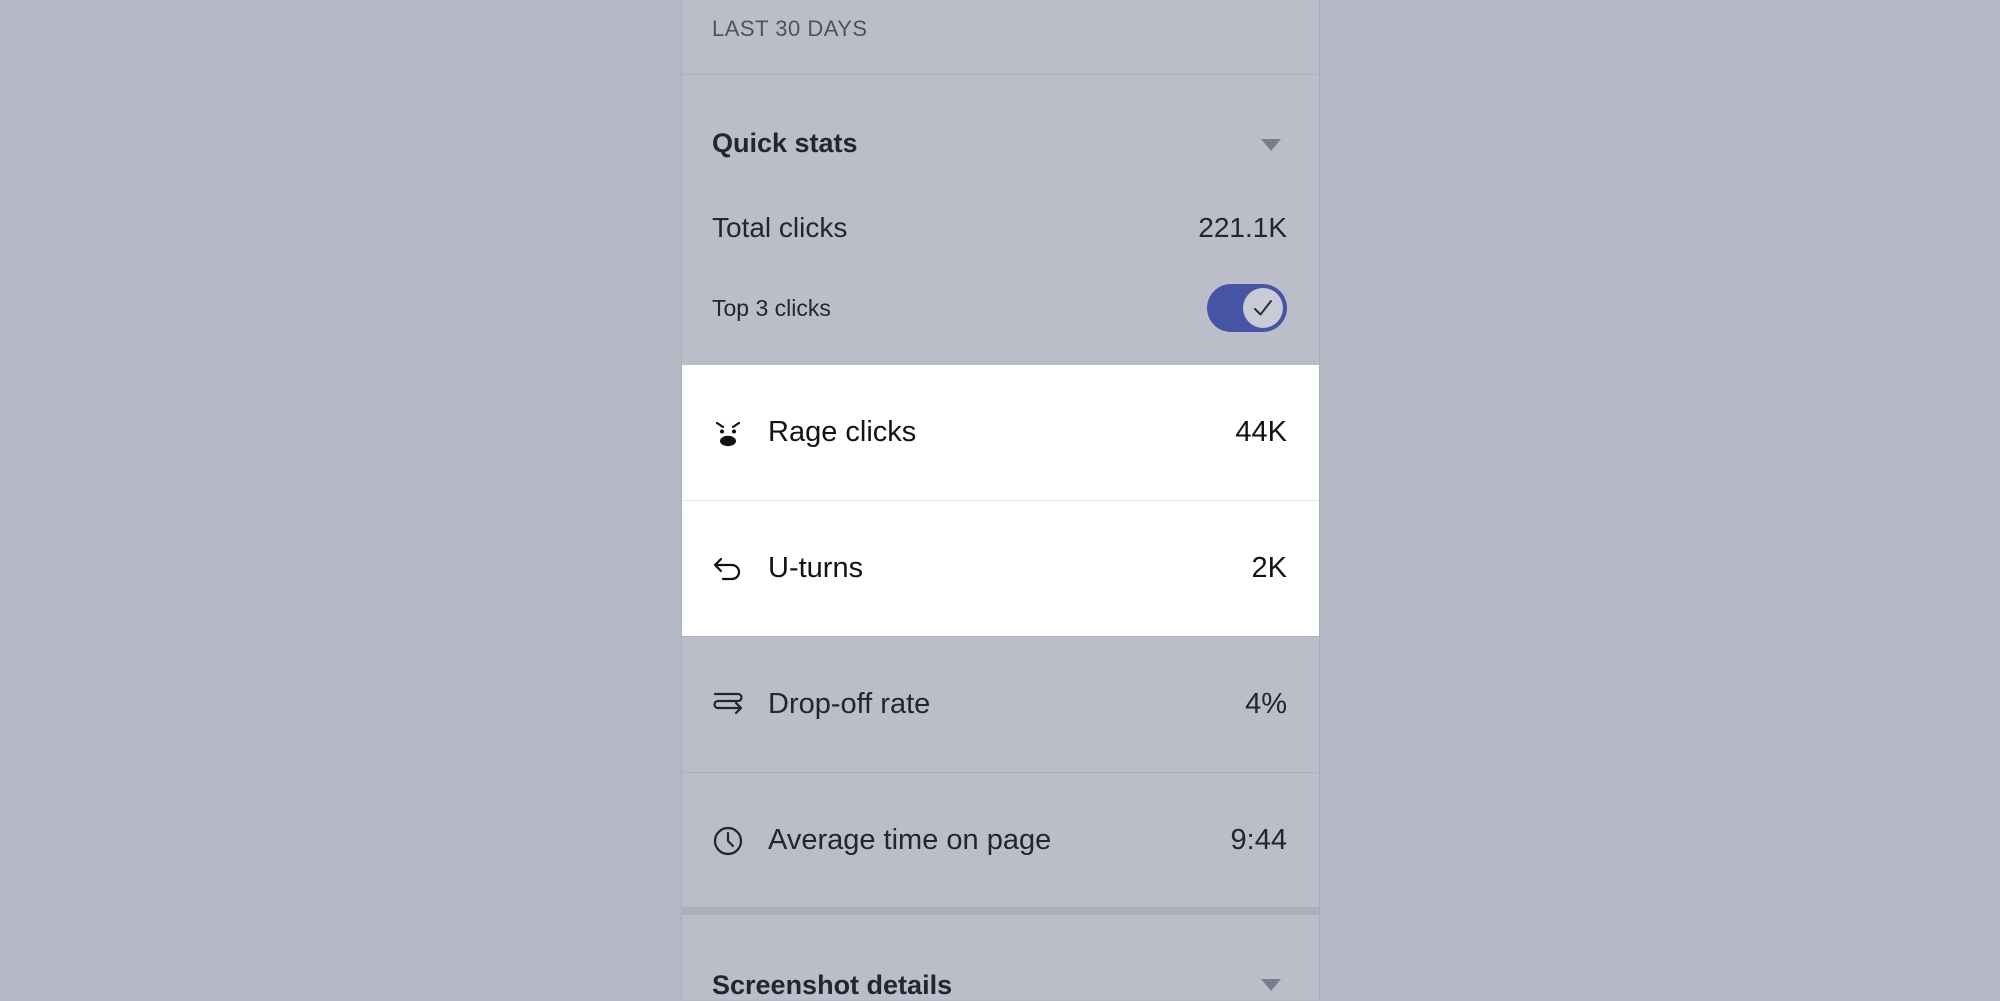  I want to click on drop-off-icon, so click(728, 705).